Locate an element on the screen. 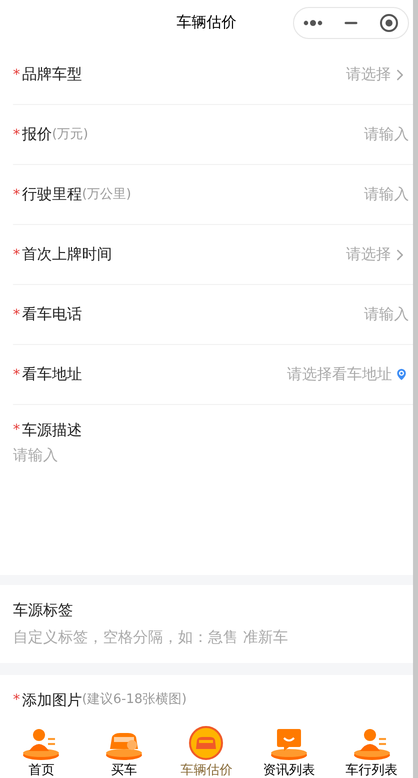 This screenshot has height=778, width=418. tab-bar-item: 首页 is located at coordinates (41, 751).